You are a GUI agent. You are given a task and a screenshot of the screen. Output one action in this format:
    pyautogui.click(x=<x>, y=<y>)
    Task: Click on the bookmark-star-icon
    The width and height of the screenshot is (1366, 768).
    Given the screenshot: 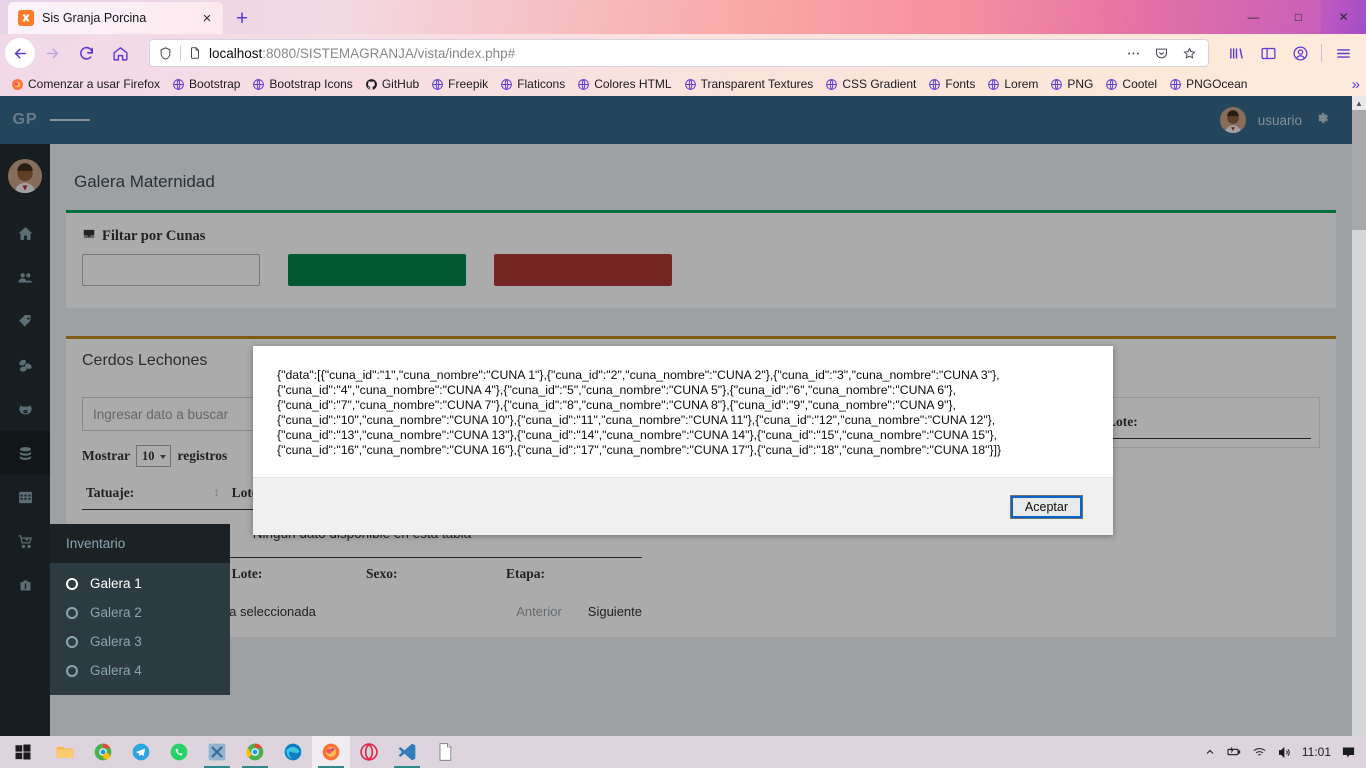 What is the action you would take?
    pyautogui.click(x=1189, y=53)
    